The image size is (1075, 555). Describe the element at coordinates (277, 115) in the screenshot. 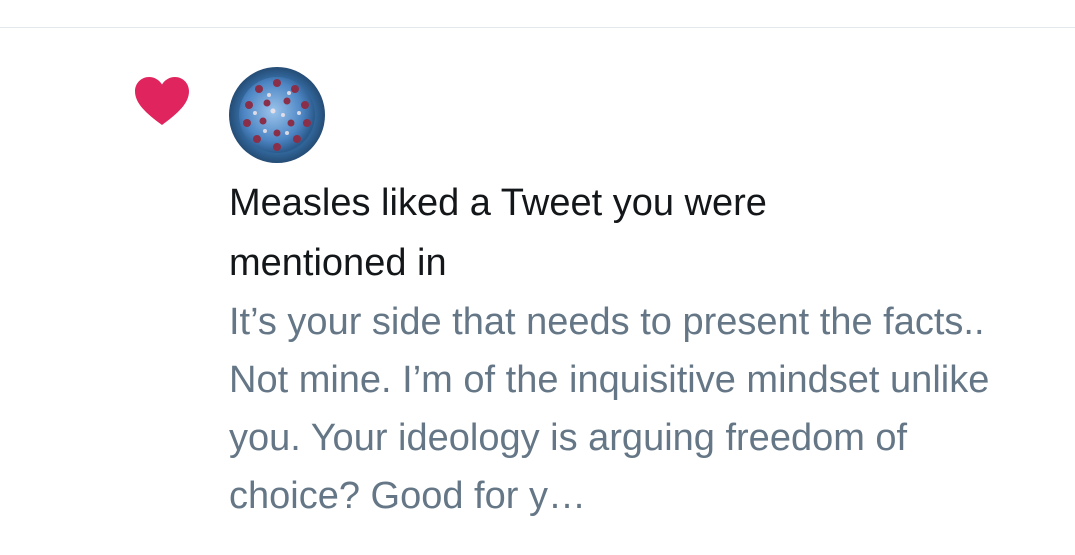

I see `avatar` at that location.